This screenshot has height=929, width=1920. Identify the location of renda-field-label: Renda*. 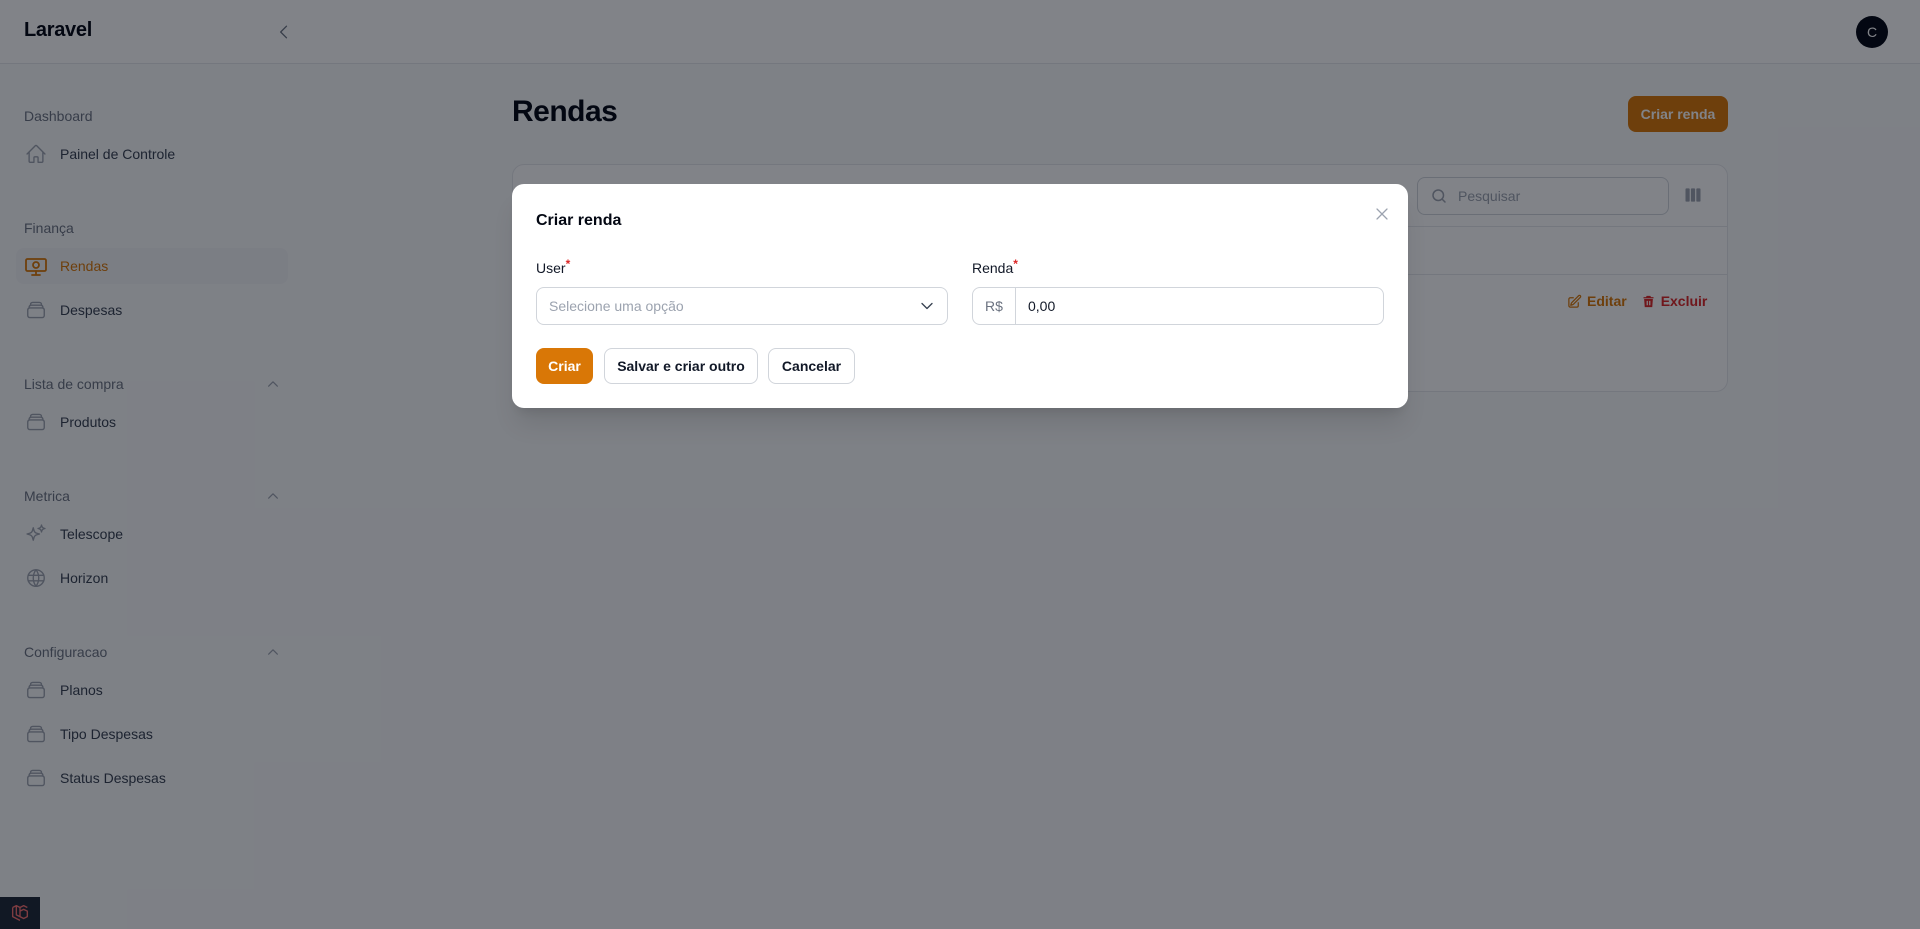
(995, 266).